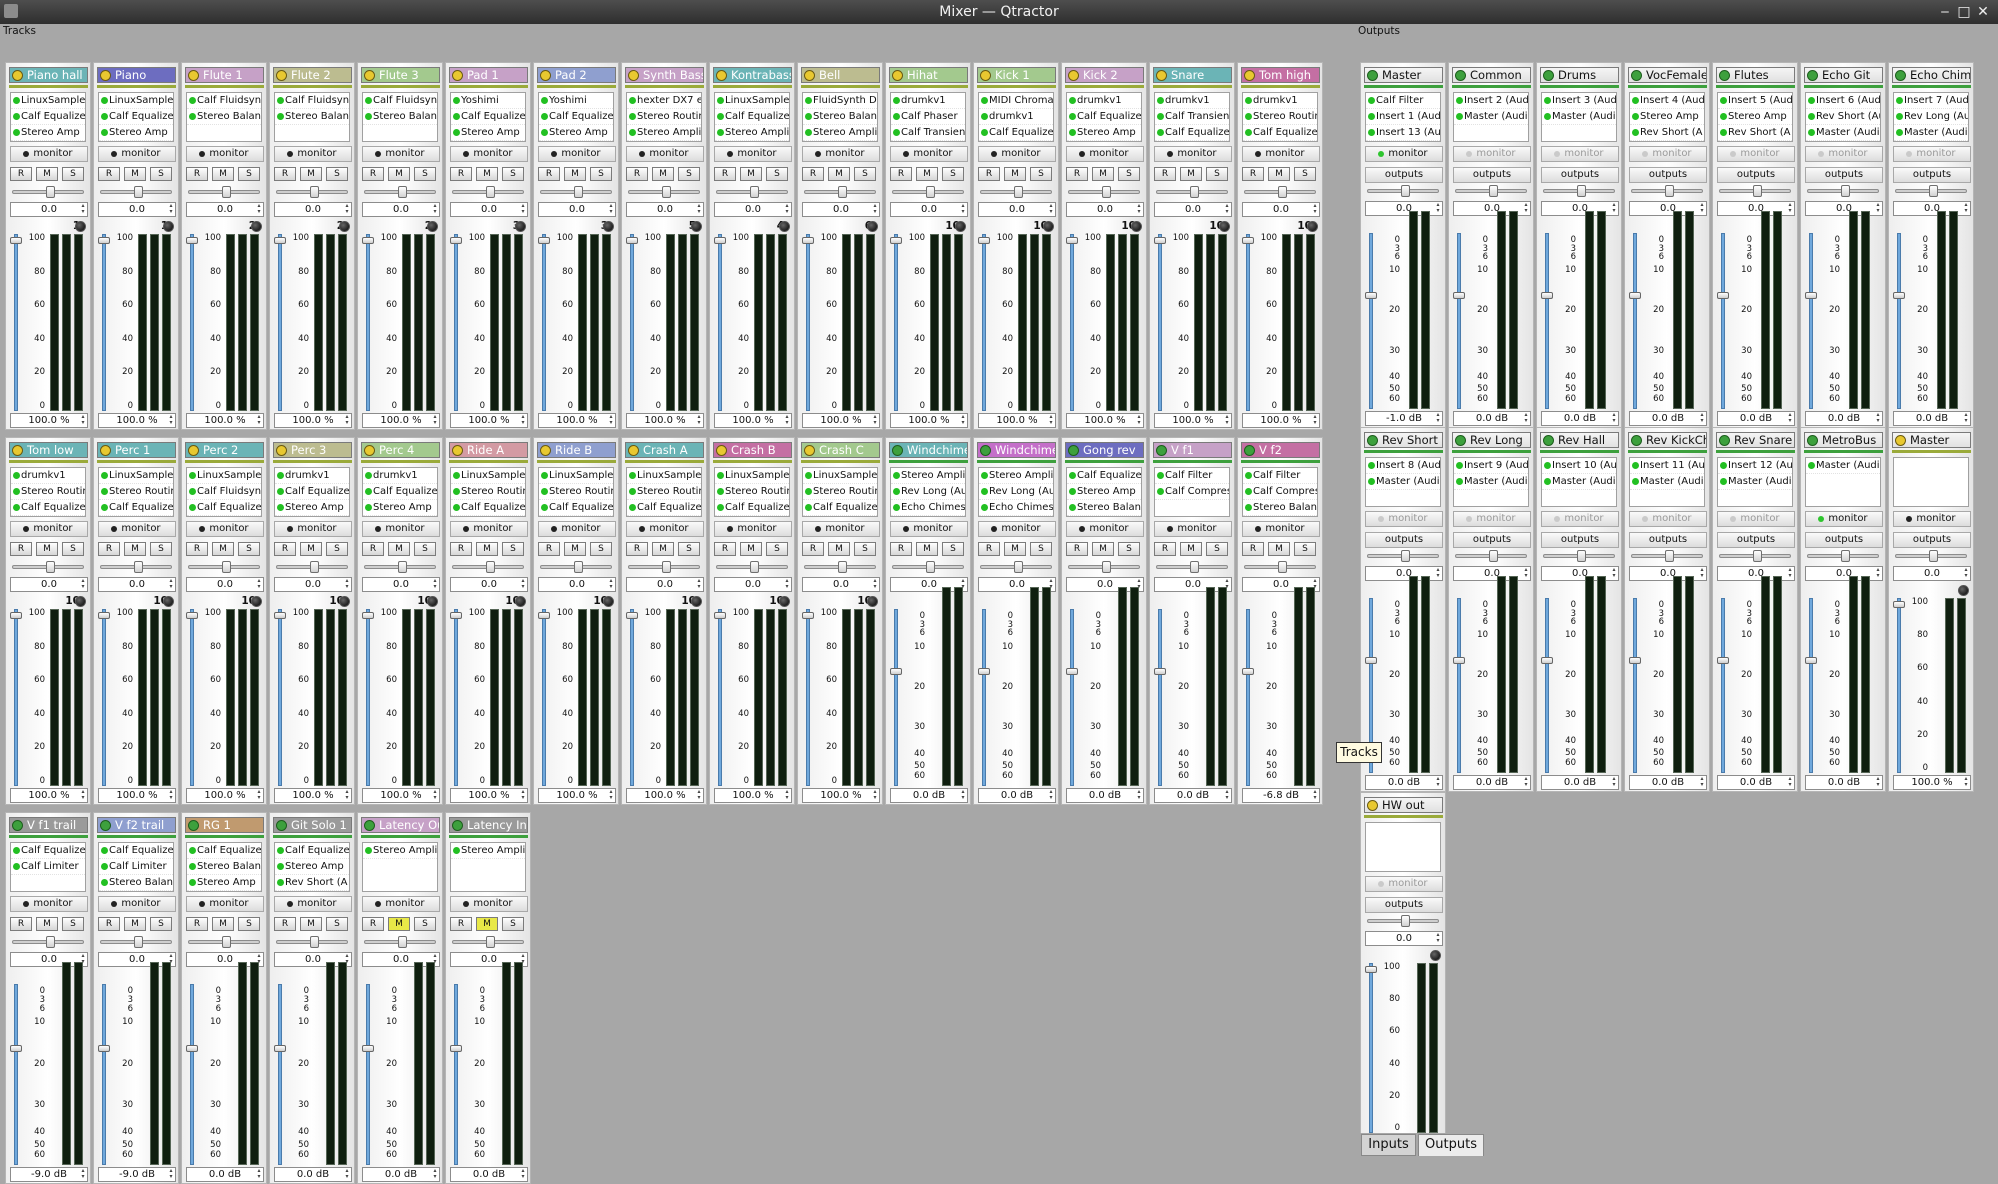 The height and width of the screenshot is (1184, 1998). I want to click on strip-name-button: Hihat, so click(928, 75).